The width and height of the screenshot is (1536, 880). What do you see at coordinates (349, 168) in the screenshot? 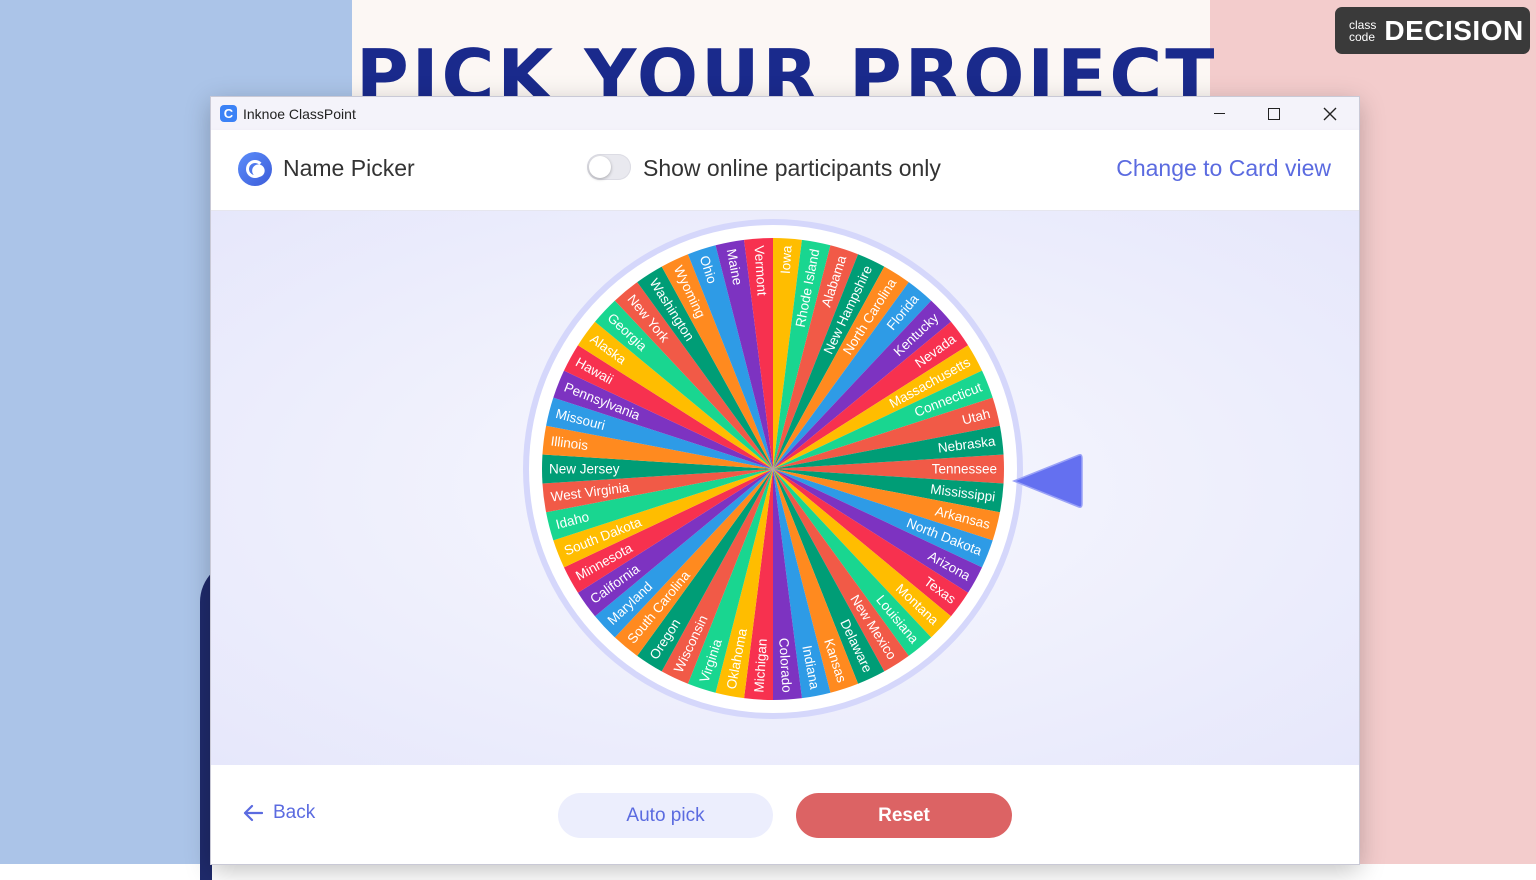
I see `name-picker-title: Name Picker` at bounding box center [349, 168].